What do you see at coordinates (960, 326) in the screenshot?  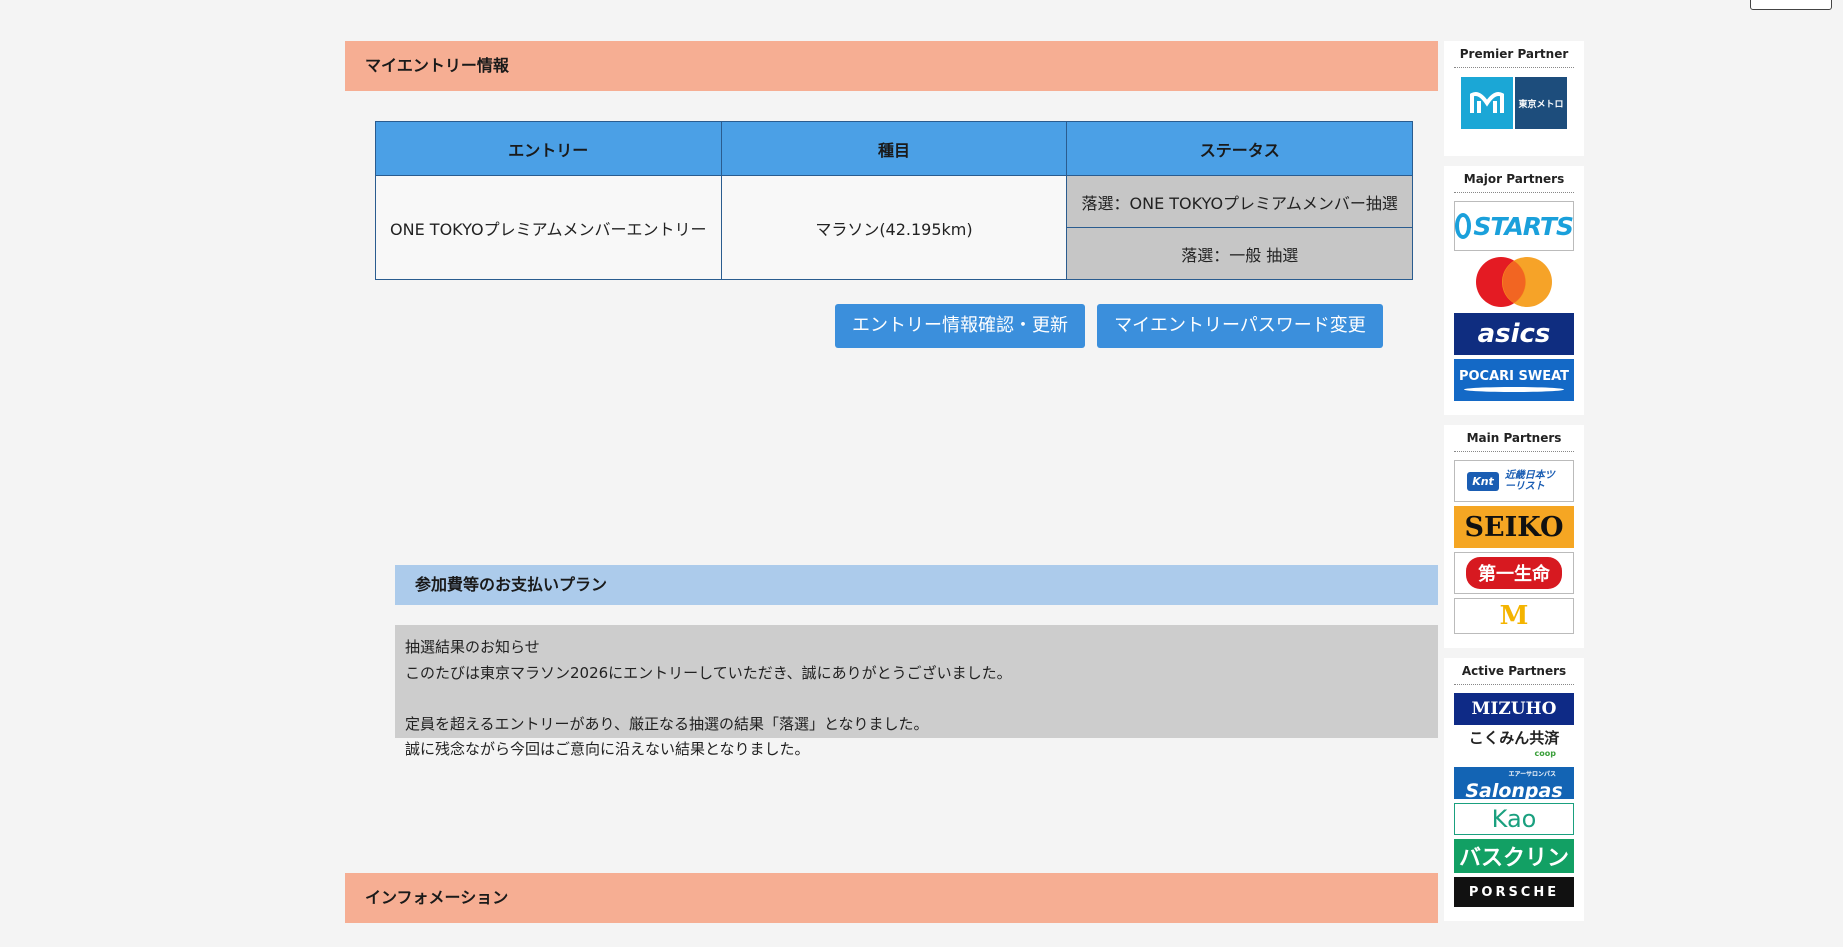 I see `entry-info-confirm-button: エントリー情報確認・更新` at bounding box center [960, 326].